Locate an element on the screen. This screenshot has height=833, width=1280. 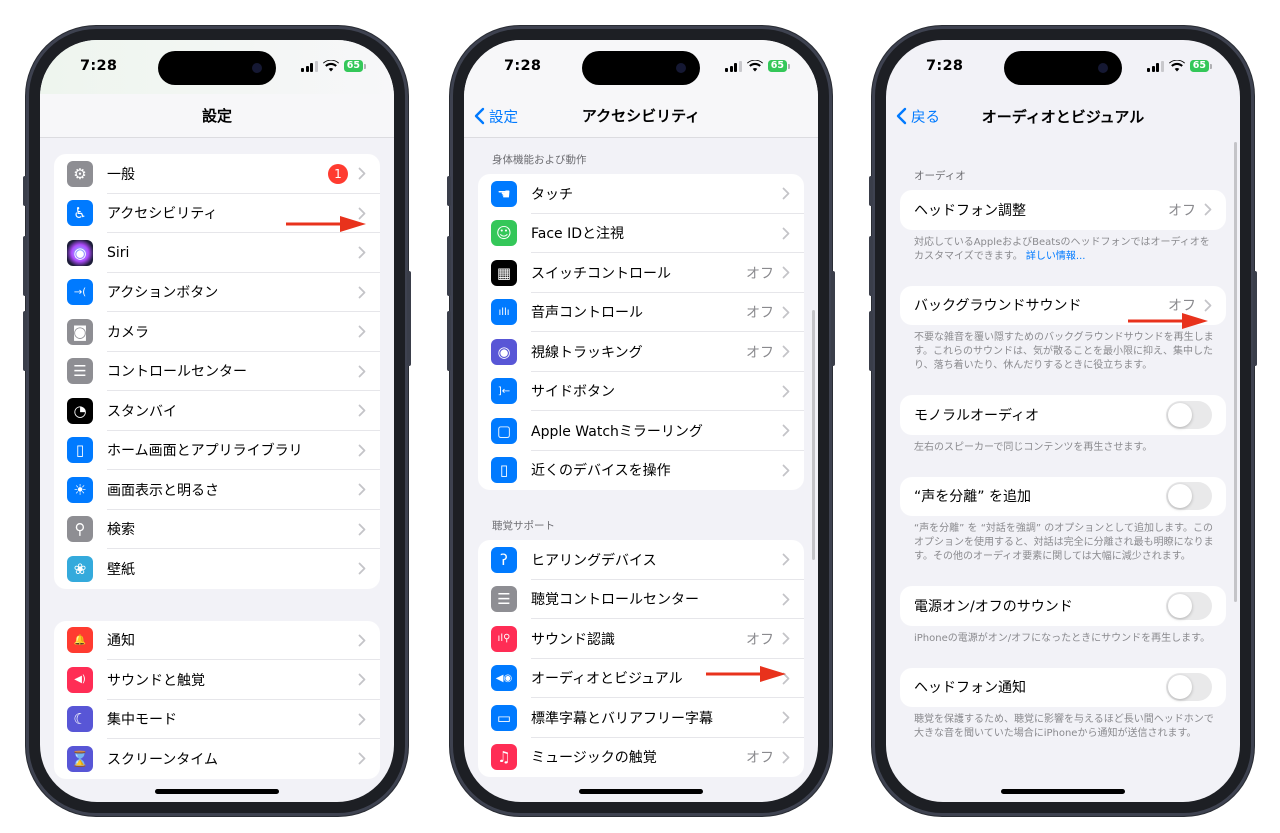
setting-card: 電源オン/オフのサウンド is located at coordinates (1063, 606).